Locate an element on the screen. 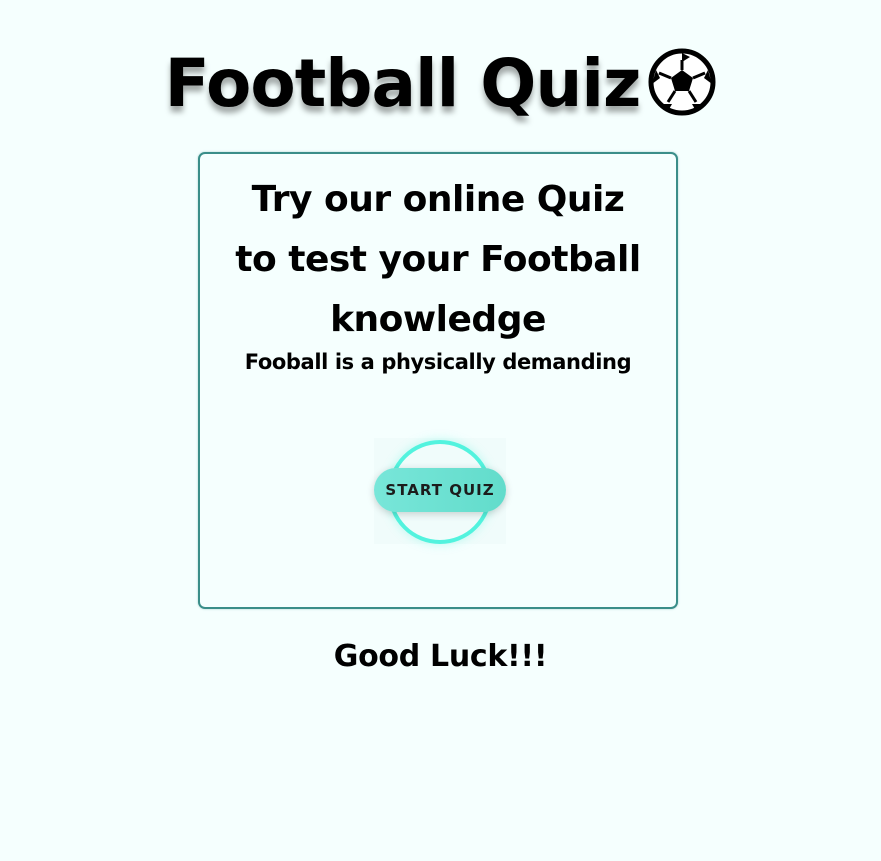 Image resolution: width=881 pixels, height=861 pixels. start-quiz-button: START QUIZ is located at coordinates (440, 490).